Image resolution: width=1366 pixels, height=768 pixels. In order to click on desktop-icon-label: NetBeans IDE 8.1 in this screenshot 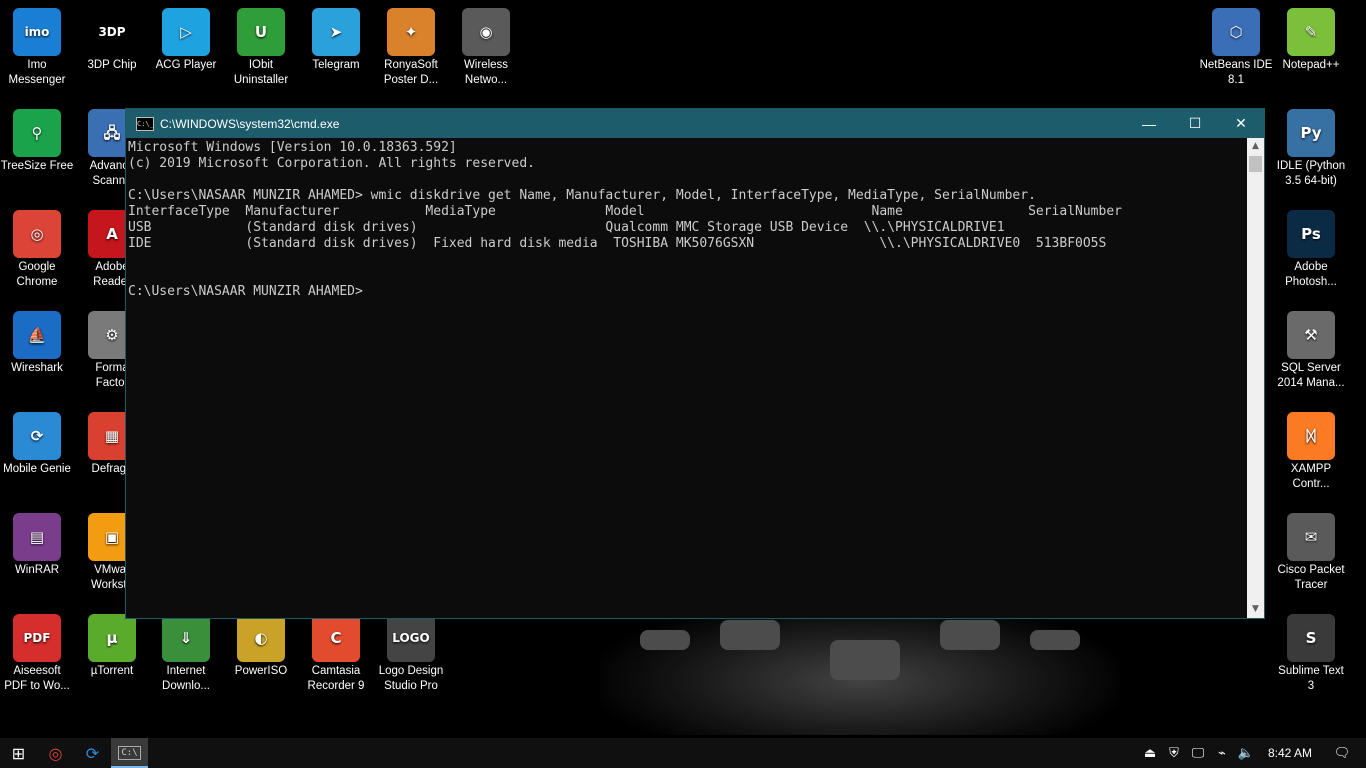, I will do `click(1236, 72)`.